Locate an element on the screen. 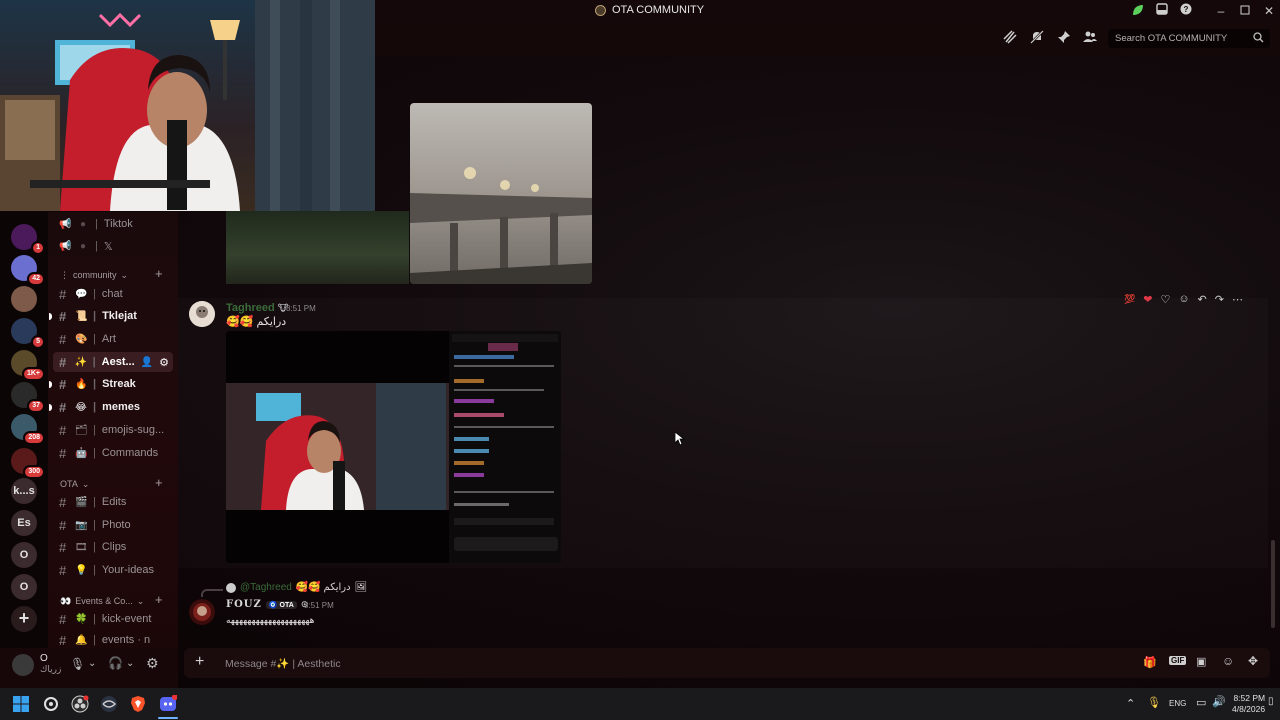 This screenshot has height=720, width=1280. server-icon-8: 300 is located at coordinates (28, 463).